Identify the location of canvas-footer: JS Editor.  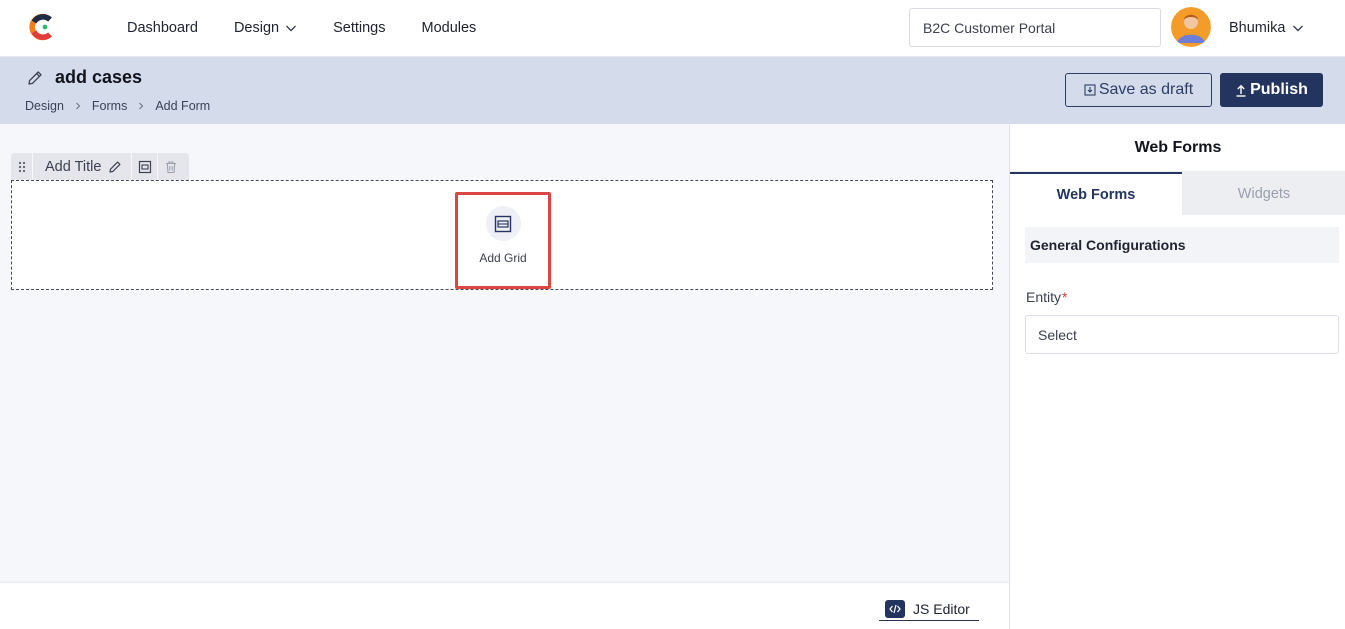
(504, 605).